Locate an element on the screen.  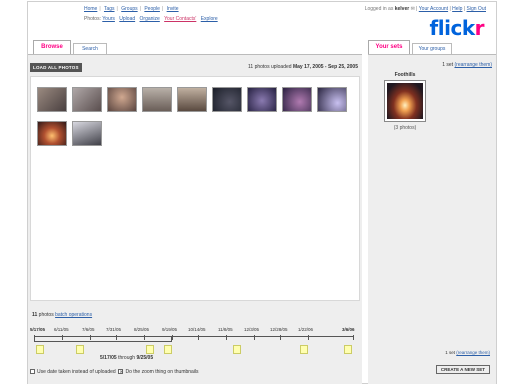
zoom-label: Do the zoom thing on thumbnails is located at coordinates (162, 372).